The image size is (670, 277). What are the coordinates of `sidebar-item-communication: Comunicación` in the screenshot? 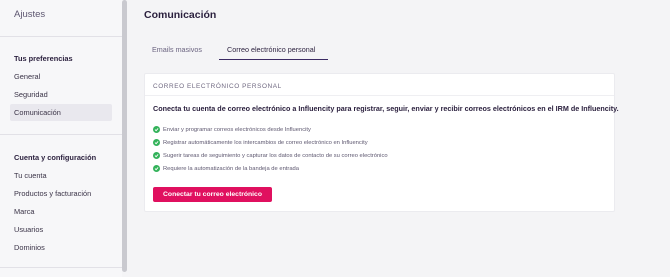 It's located at (61, 112).